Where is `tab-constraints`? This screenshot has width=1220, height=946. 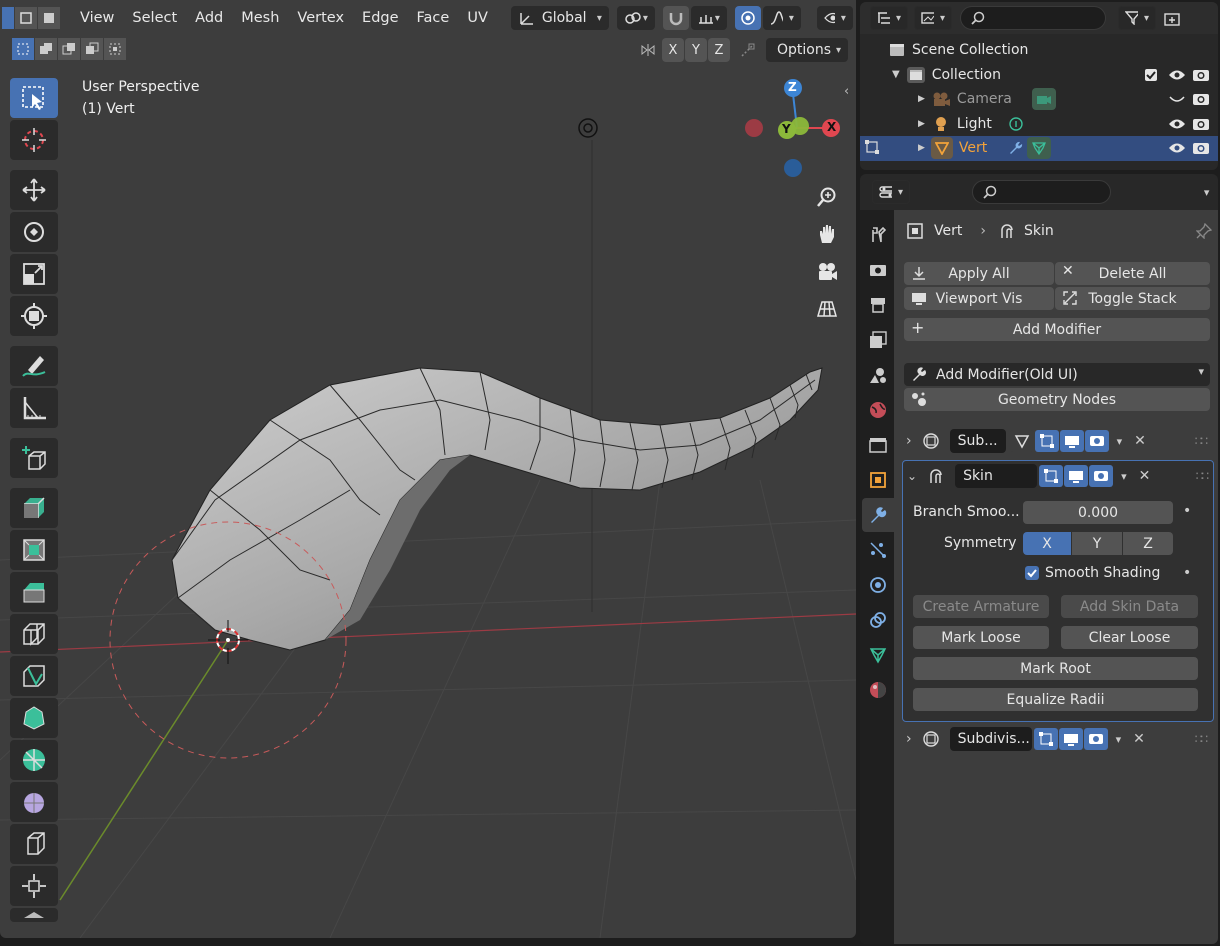 tab-constraints is located at coordinates (878, 620).